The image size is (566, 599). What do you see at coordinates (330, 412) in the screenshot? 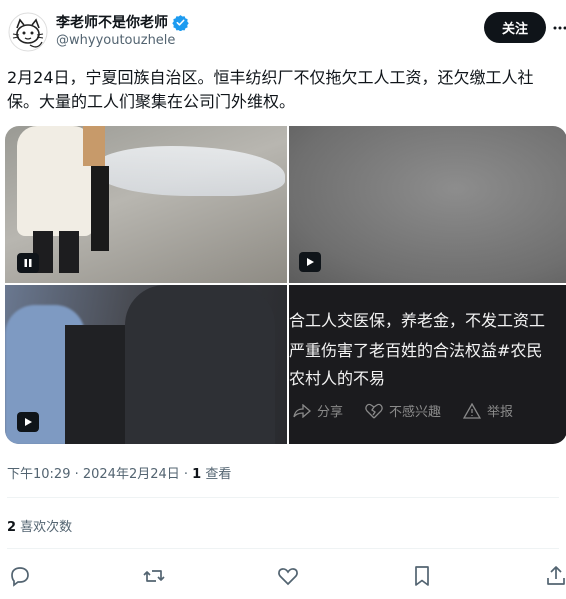
I see `video-share-label: 分享` at bounding box center [330, 412].